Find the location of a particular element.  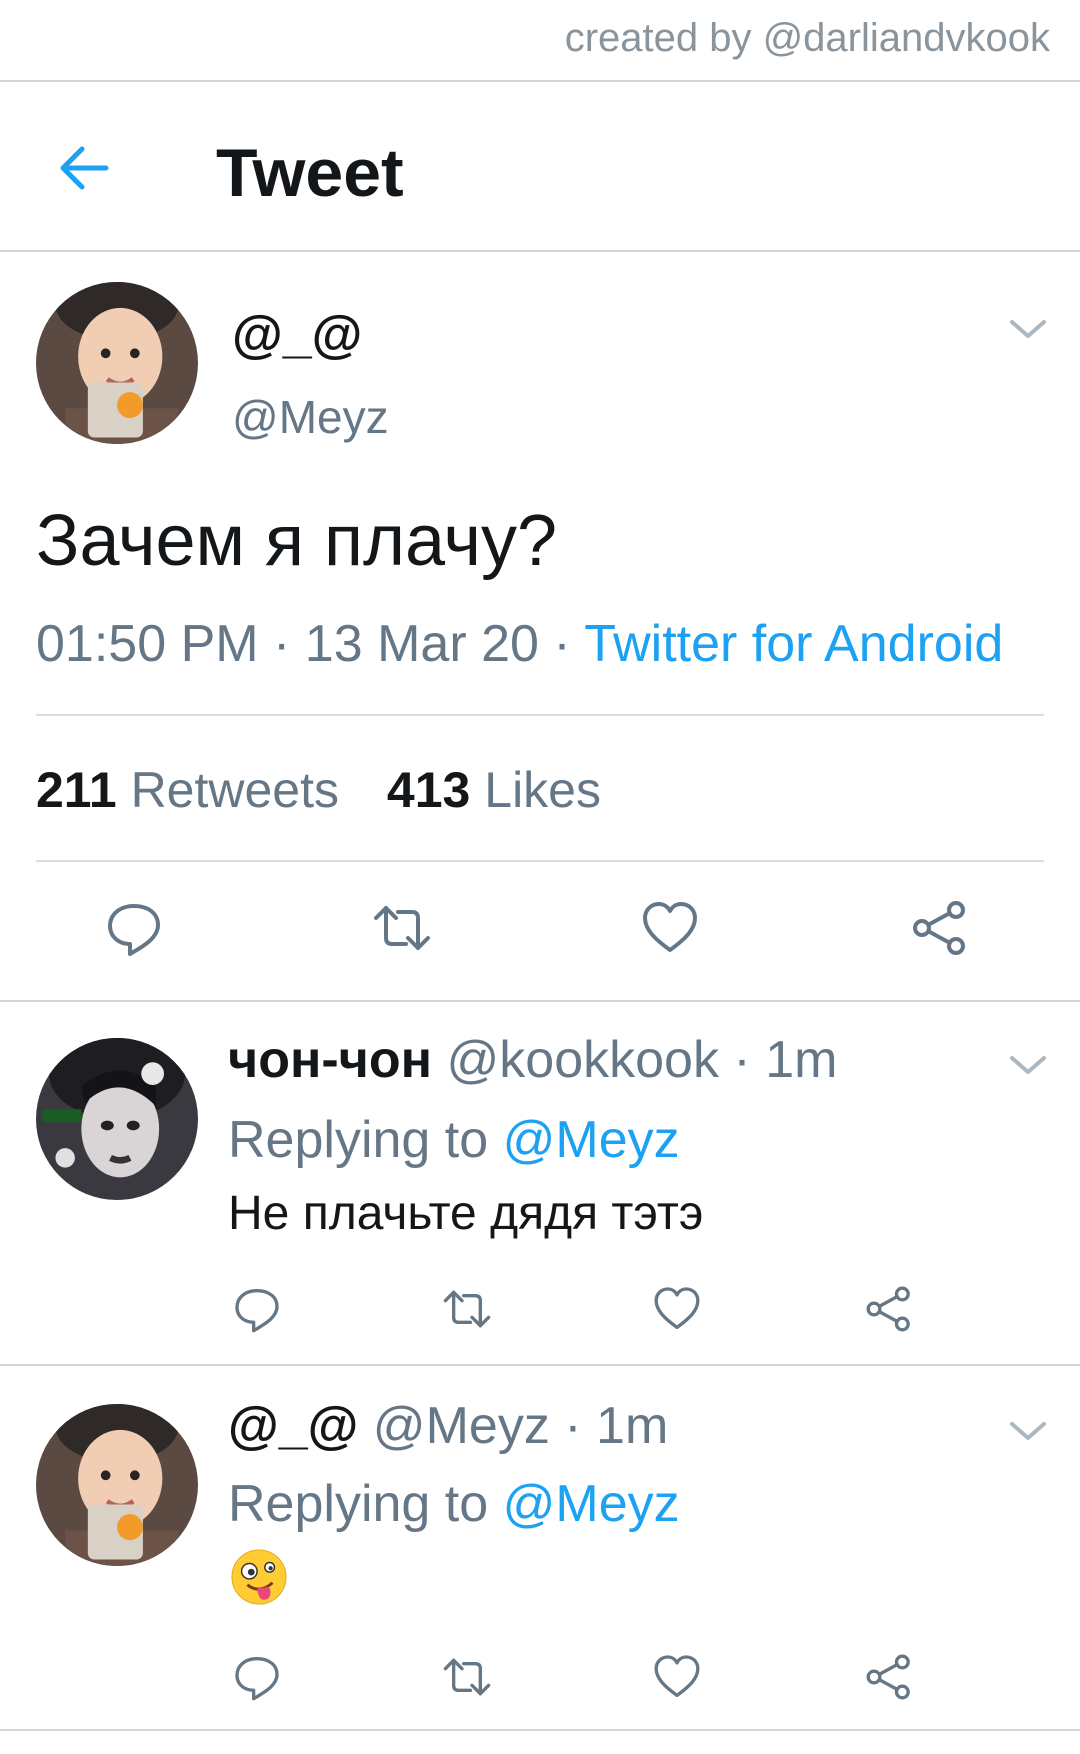

reply-header: чон-чон @kookkook · 1m is located at coordinates (532, 1060).